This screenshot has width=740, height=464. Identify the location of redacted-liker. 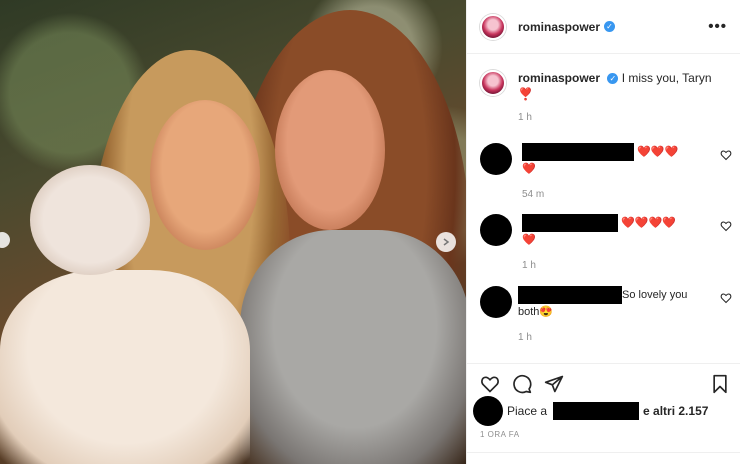
(596, 411).